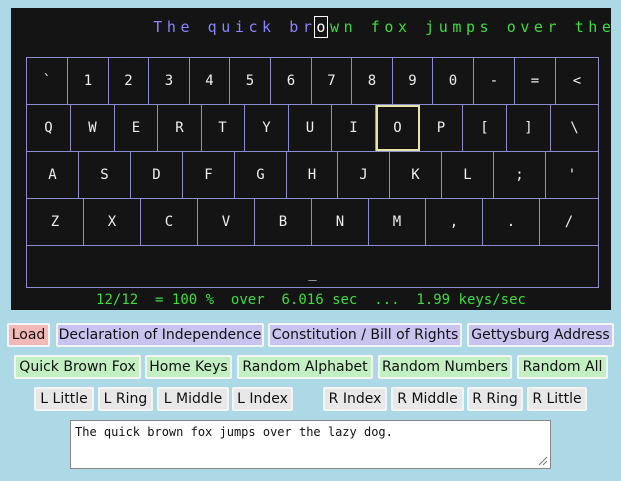  Describe the element at coordinates (193, 399) in the screenshot. I see `l-middle-button: L Middle` at that location.